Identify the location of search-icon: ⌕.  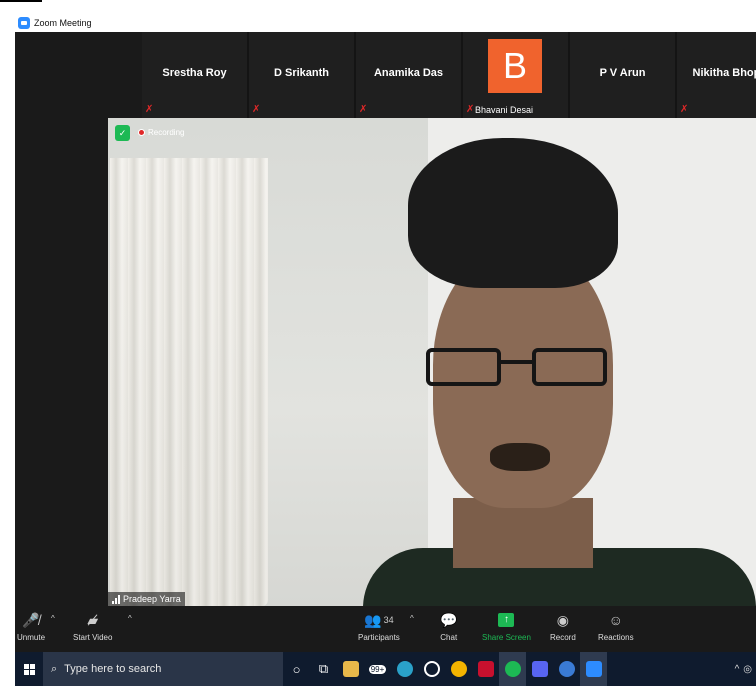
(54, 668).